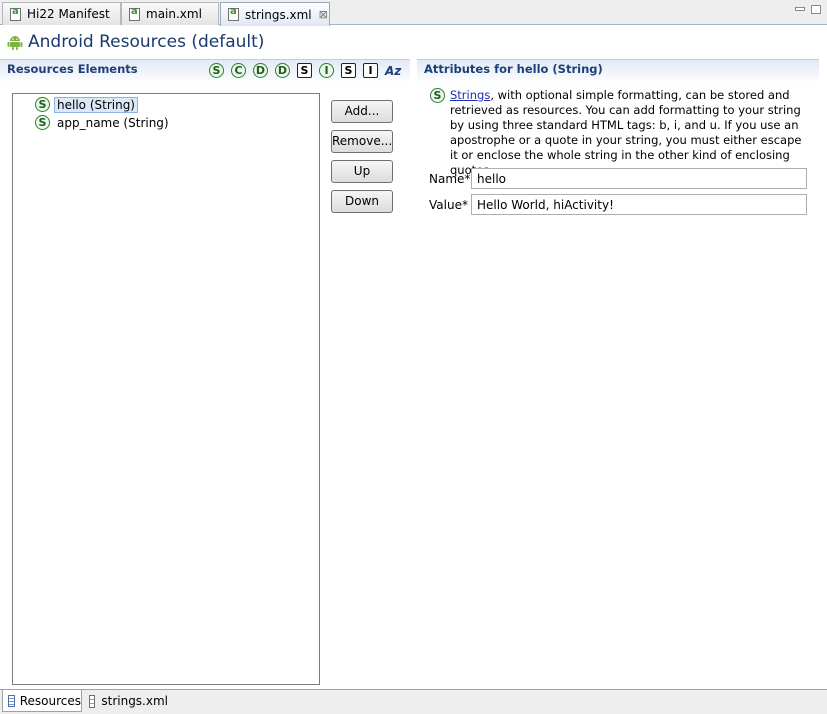  What do you see at coordinates (448, 205) in the screenshot?
I see `value-label: Value*` at bounding box center [448, 205].